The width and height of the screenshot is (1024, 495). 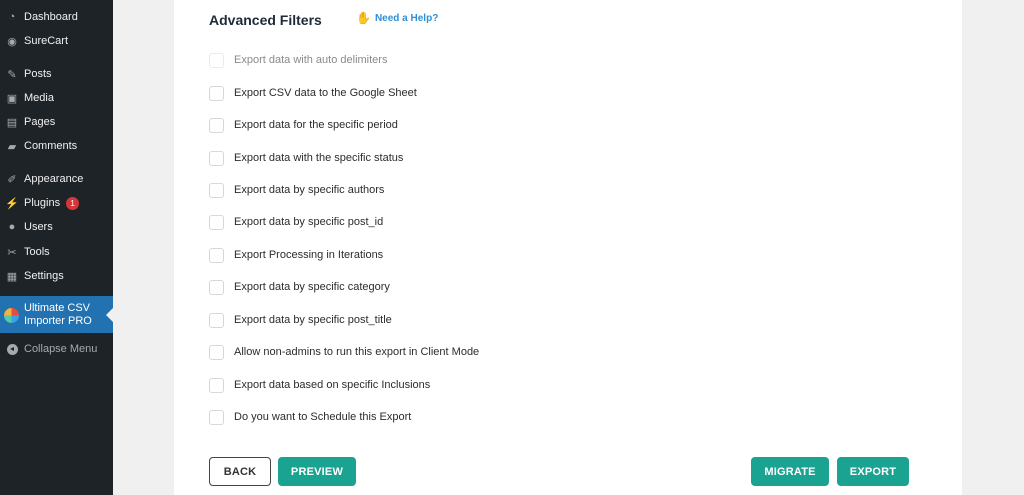 What do you see at coordinates (56, 227) in the screenshot?
I see `sidebar-item-users: ● Users` at bounding box center [56, 227].